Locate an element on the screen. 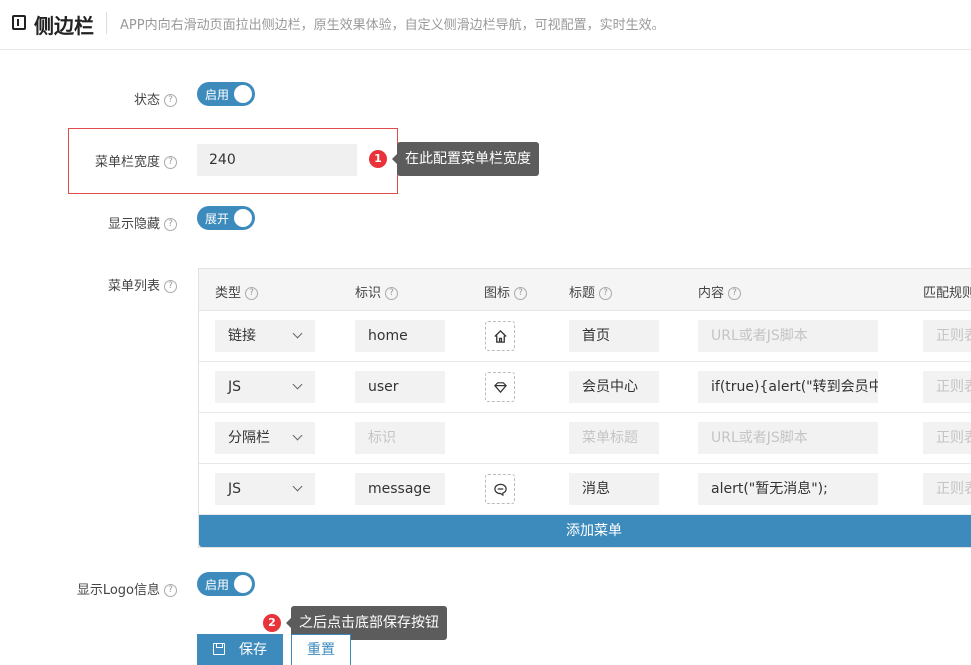 The image size is (971, 665). col-header-rule: 匹配规则 is located at coordinates (947, 293).